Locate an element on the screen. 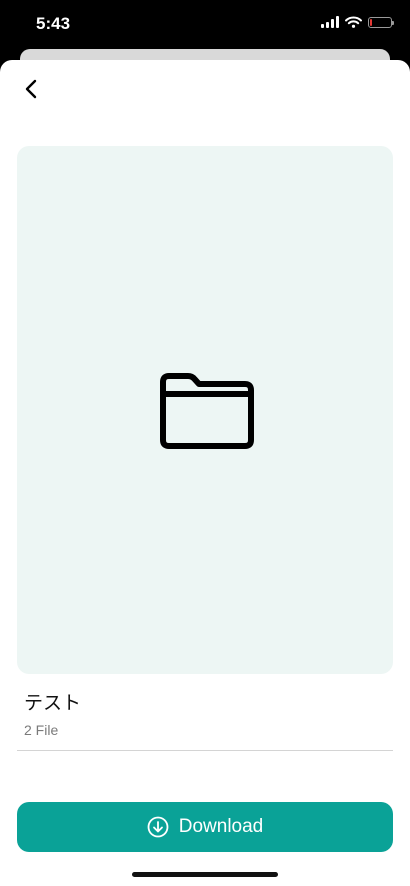 This screenshot has width=410, height=886. status-bar: 5:43 is located at coordinates (205, 25).